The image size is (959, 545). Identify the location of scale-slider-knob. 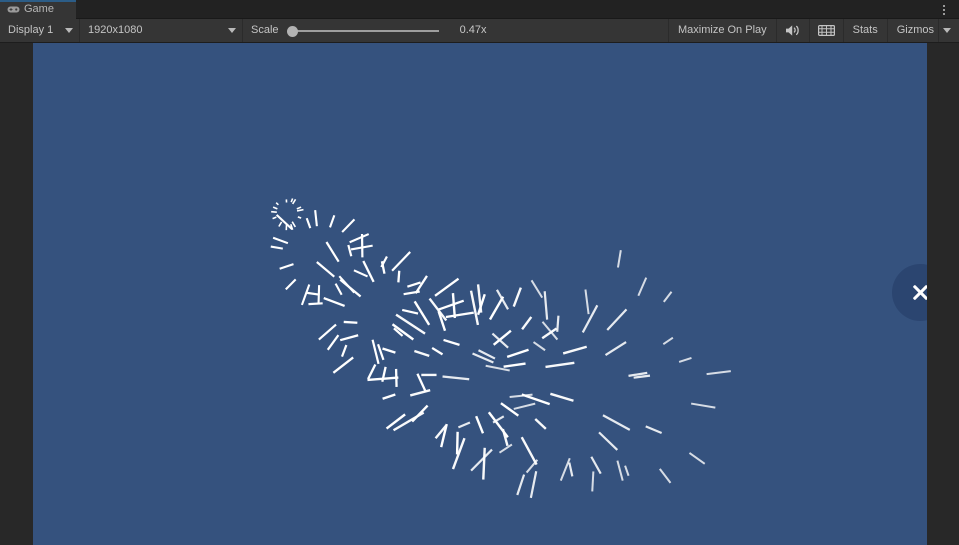
(292, 31).